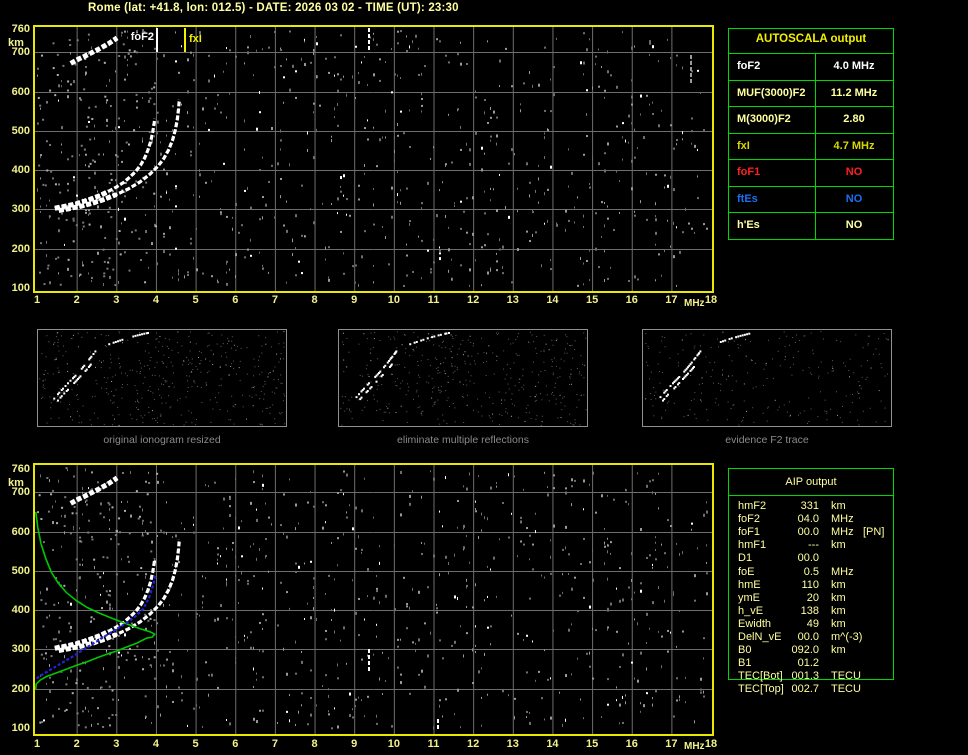 The width and height of the screenshot is (968, 755). What do you see at coordinates (846, 676) in the screenshot?
I see `aip-row-unit: TECU` at bounding box center [846, 676].